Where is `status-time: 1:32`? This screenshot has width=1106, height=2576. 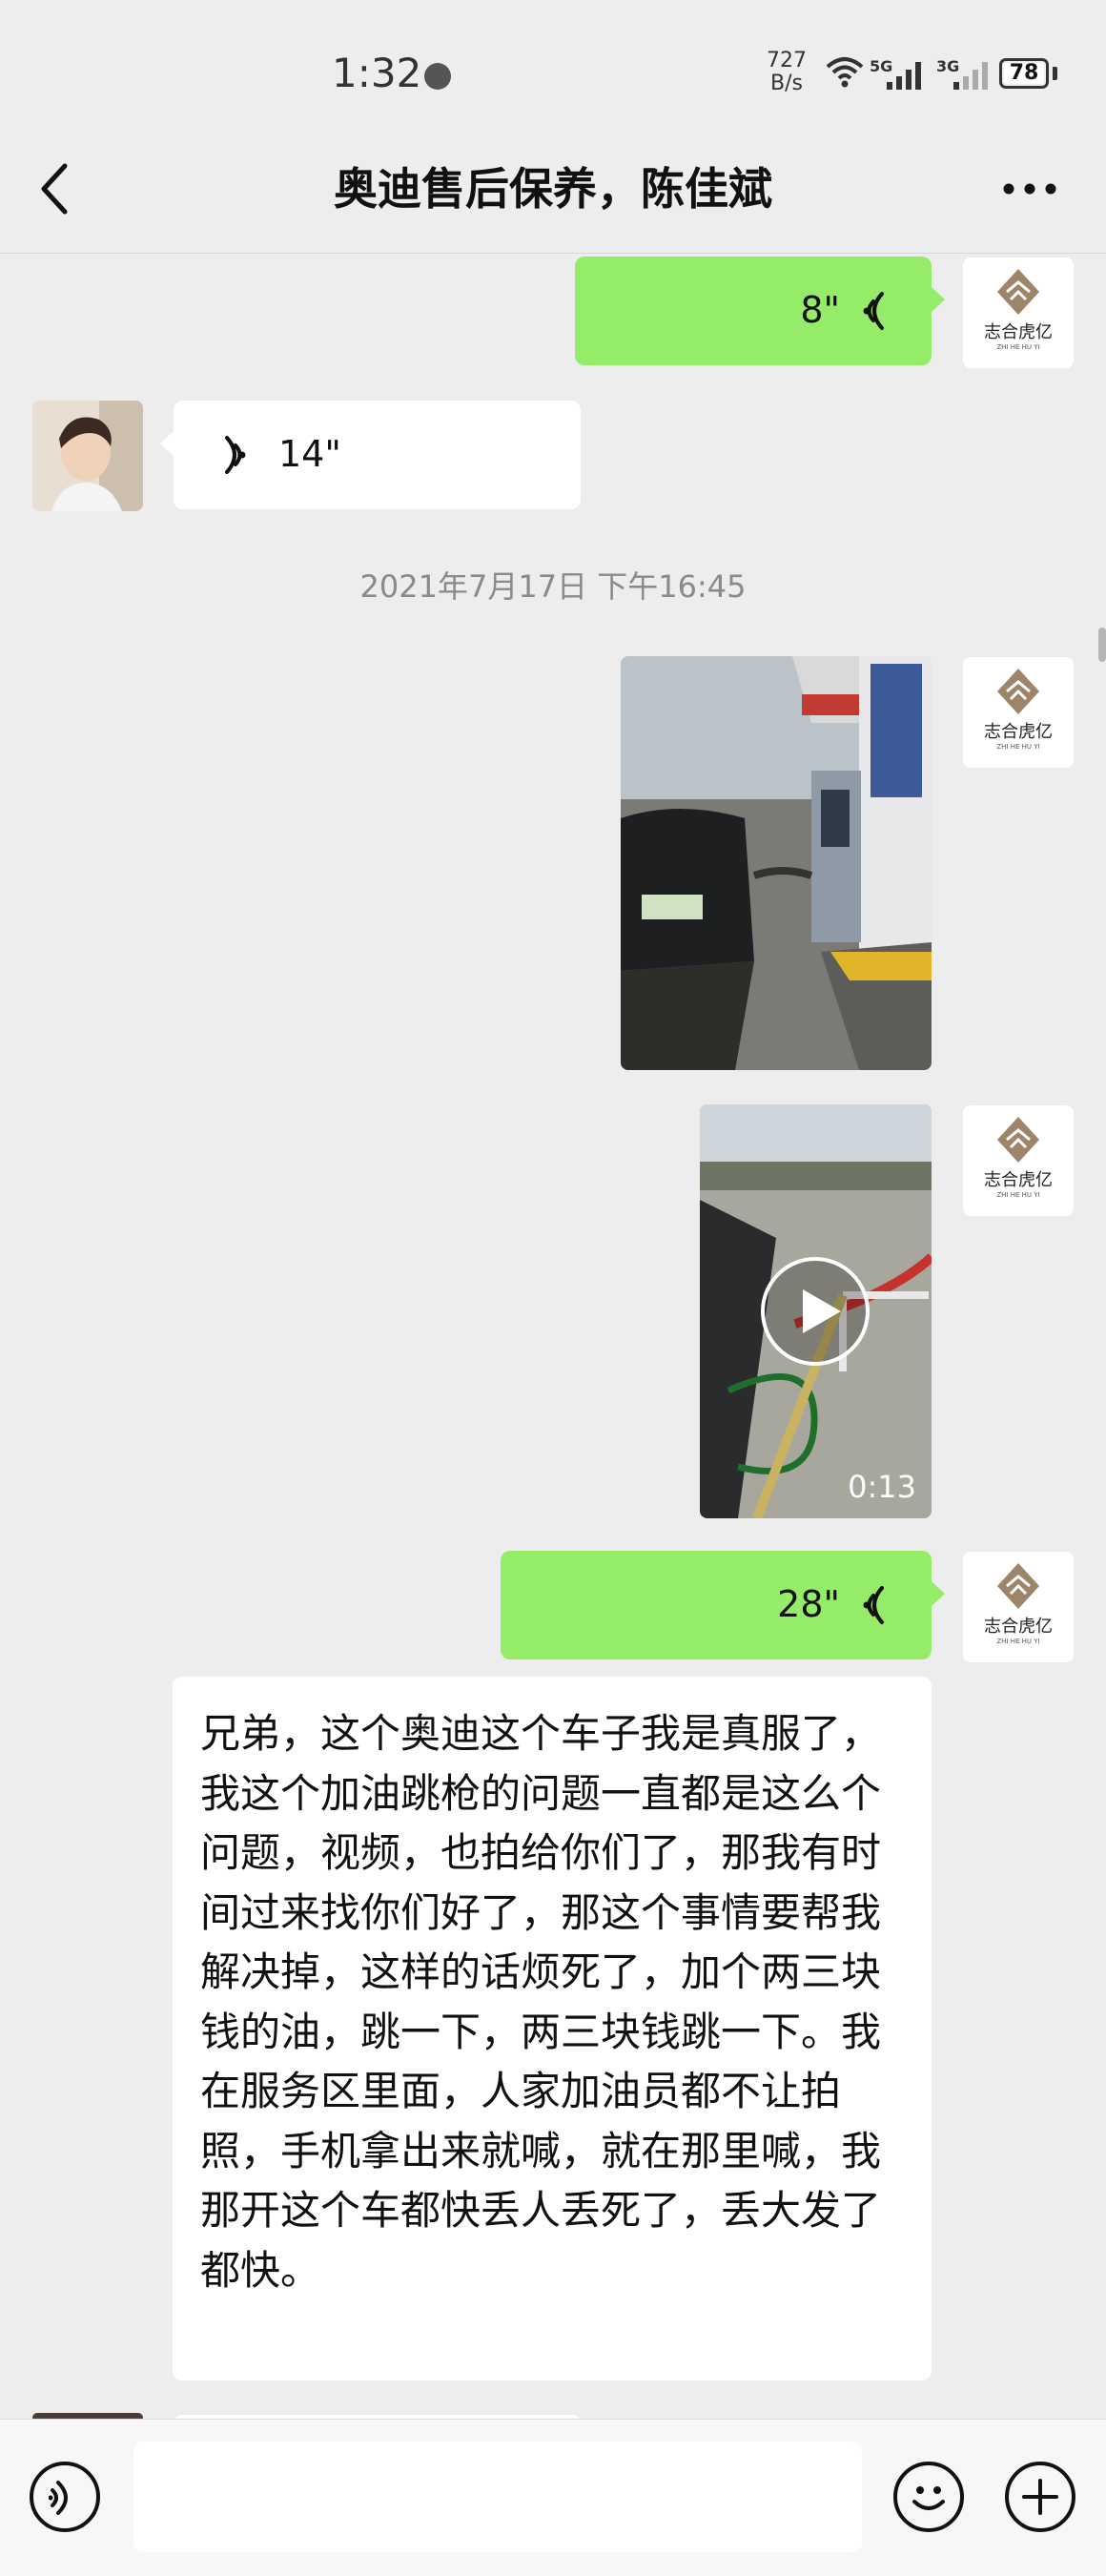 status-time: 1:32 is located at coordinates (377, 73).